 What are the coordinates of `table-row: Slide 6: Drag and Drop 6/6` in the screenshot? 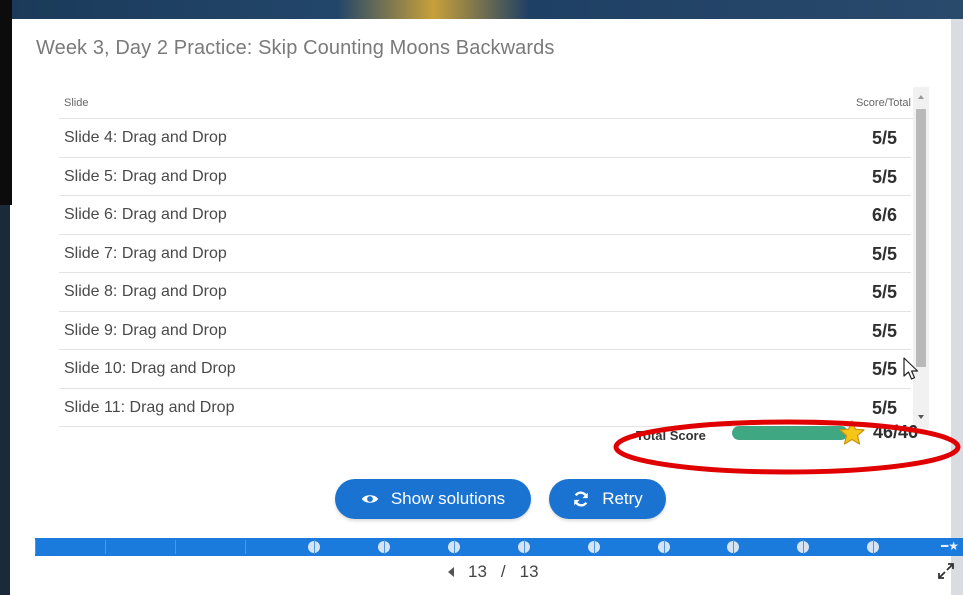 It's located at (485, 215).